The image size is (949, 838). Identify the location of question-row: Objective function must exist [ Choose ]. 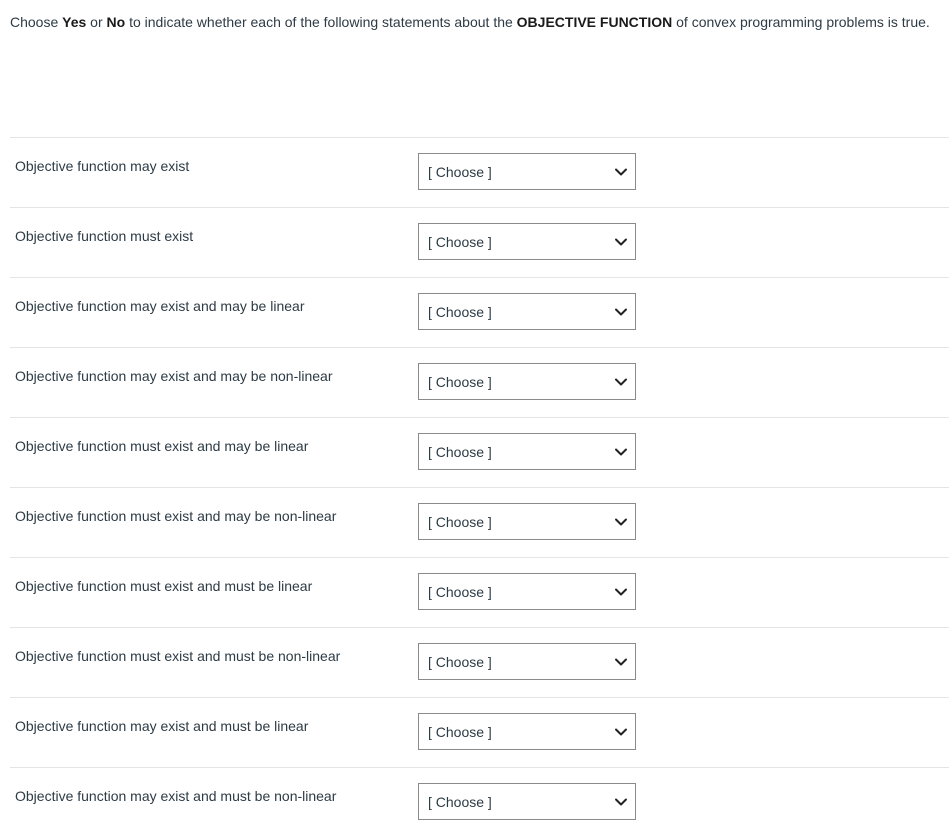
(479, 243).